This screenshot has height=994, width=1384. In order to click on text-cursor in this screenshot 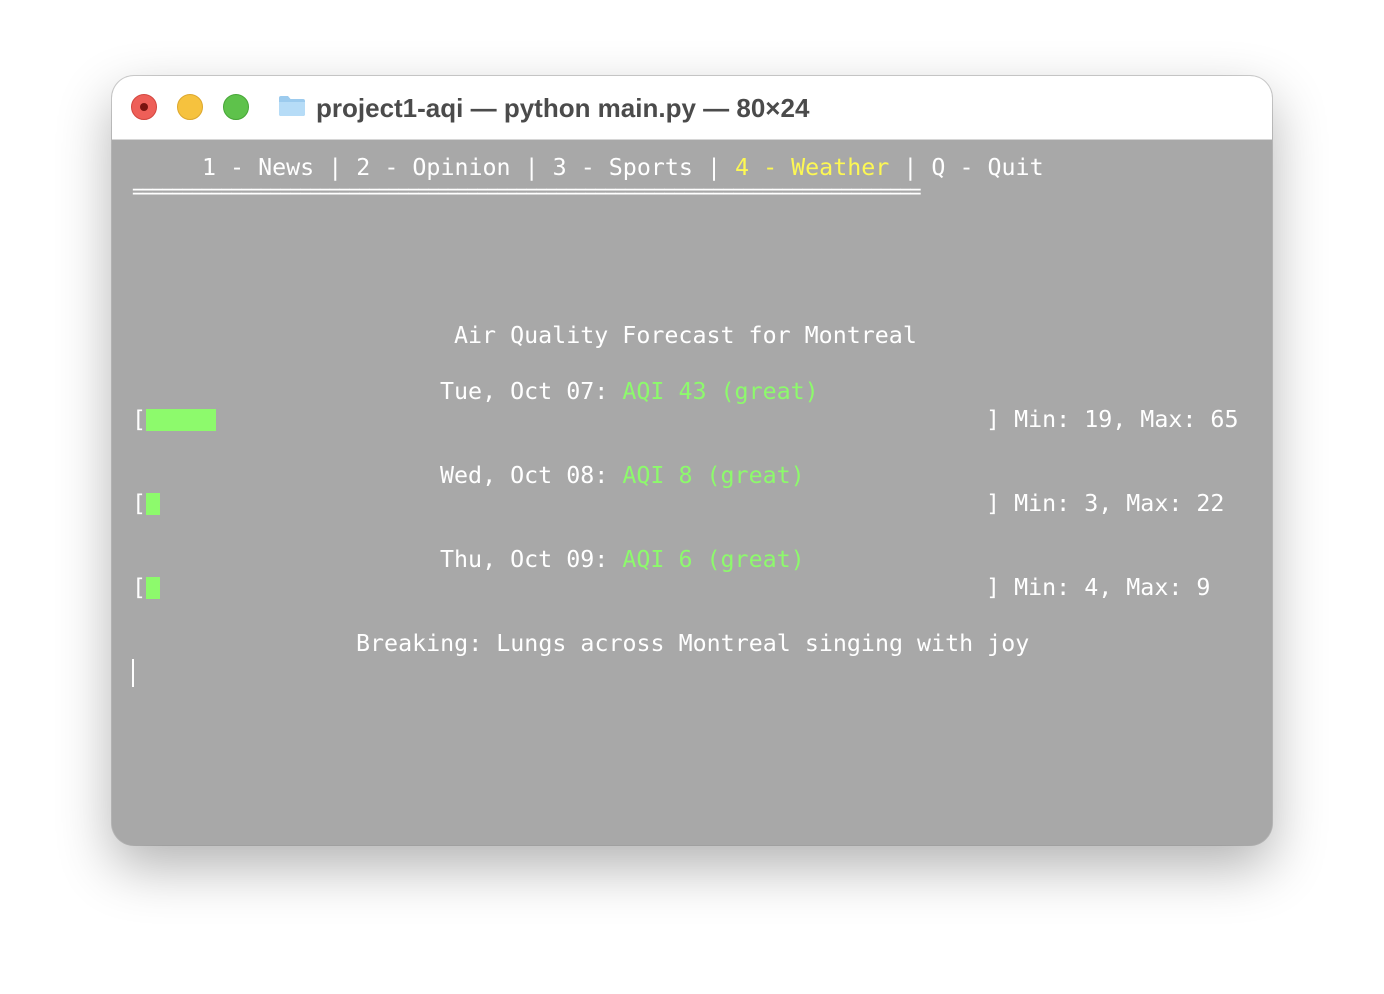, I will do `click(133, 673)`.